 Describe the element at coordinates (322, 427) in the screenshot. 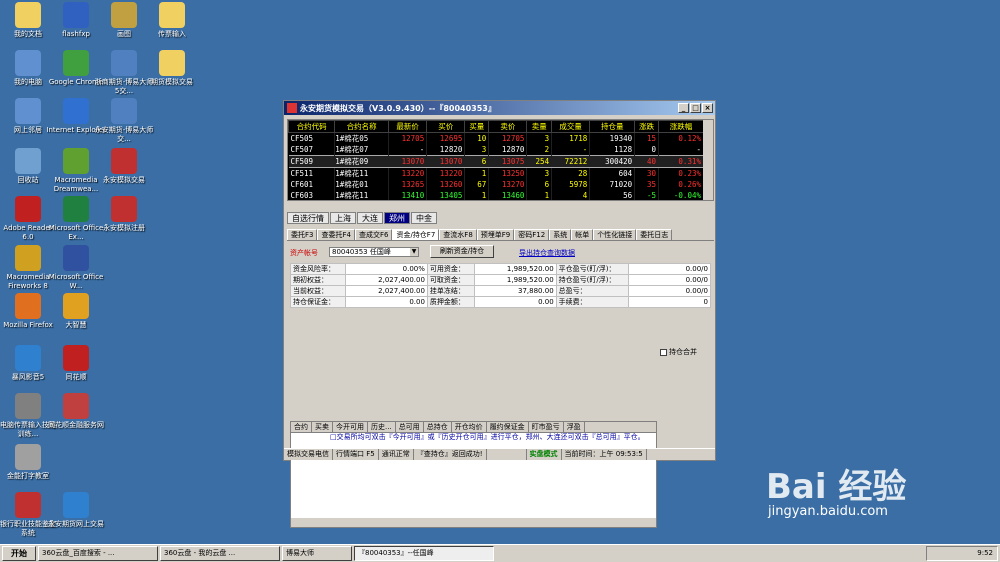

I see `column-header: 买卖` at that location.